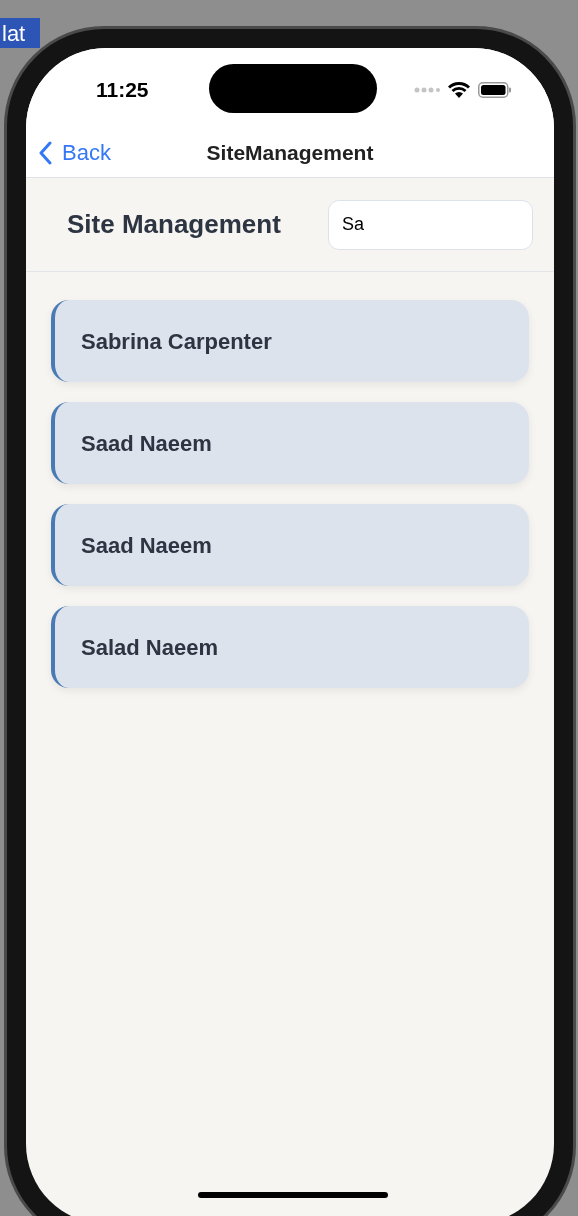 Image resolution: width=578 pixels, height=1216 pixels. Describe the element at coordinates (149, 647) in the screenshot. I see `site-name: Salad Naeem` at that location.